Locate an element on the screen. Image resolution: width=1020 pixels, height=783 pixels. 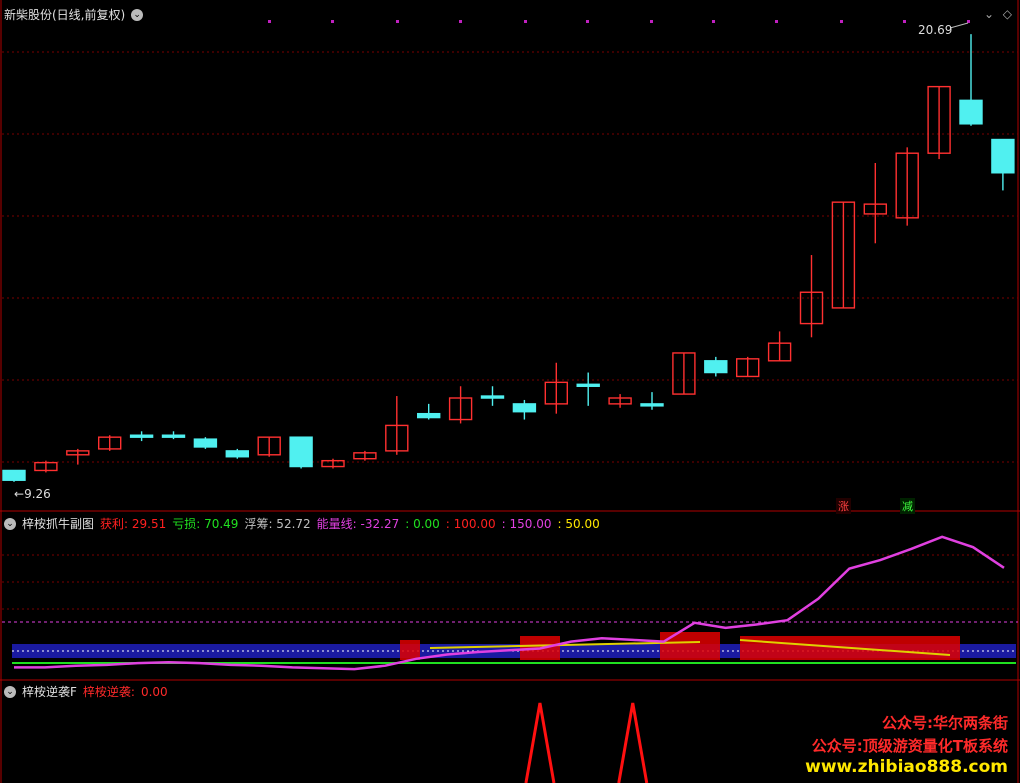
marker-up-badge: 涨 is located at coordinates (843, 506).